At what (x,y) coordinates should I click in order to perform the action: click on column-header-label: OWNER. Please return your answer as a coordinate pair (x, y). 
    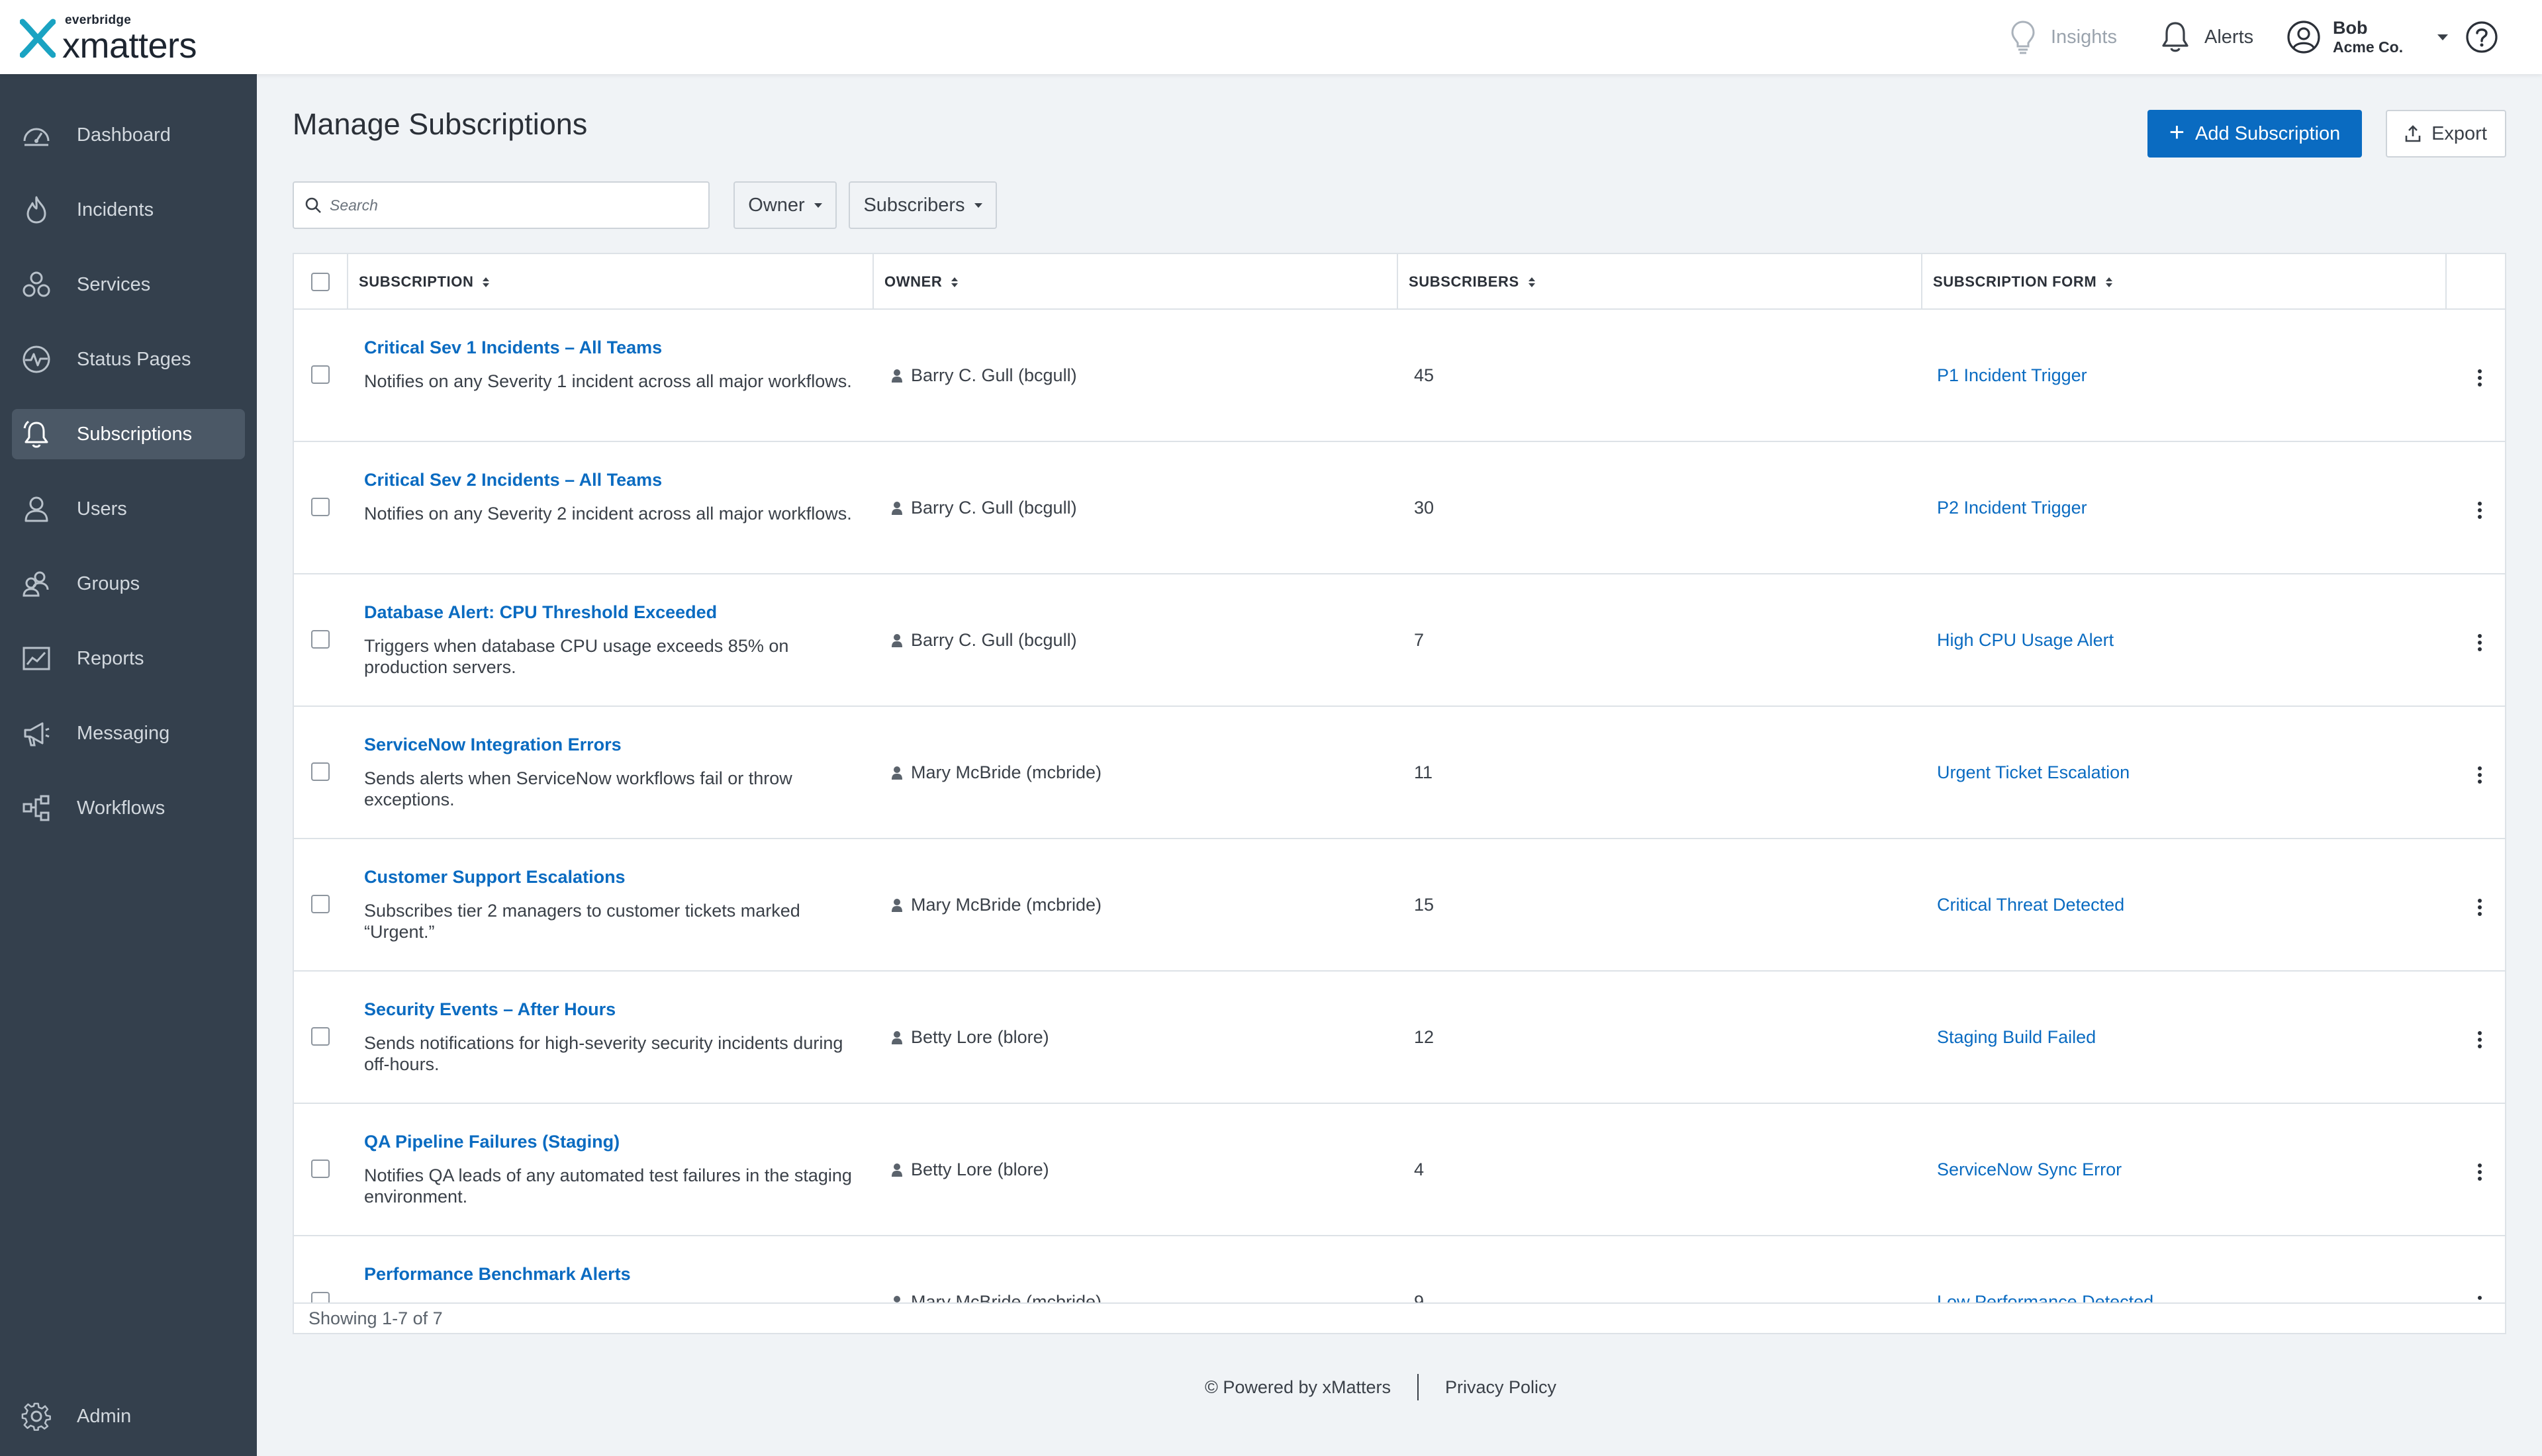
    Looking at the image, I should click on (913, 281).